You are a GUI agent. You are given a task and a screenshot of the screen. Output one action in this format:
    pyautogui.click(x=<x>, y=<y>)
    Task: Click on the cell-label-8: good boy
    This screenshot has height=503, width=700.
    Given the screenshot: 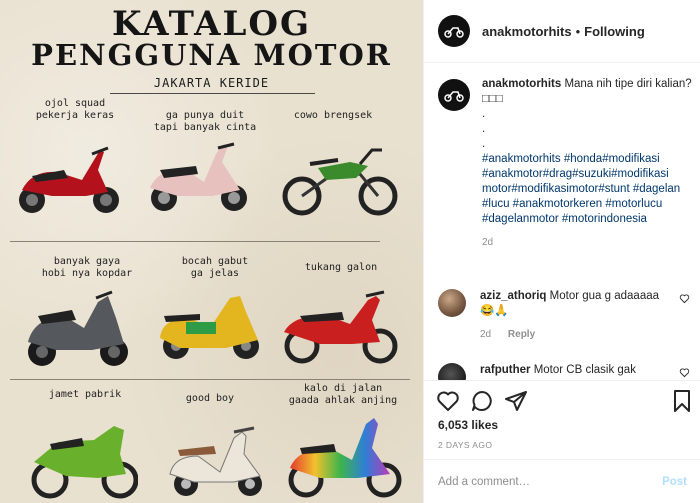 What is the action you would take?
    pyautogui.click(x=210, y=398)
    